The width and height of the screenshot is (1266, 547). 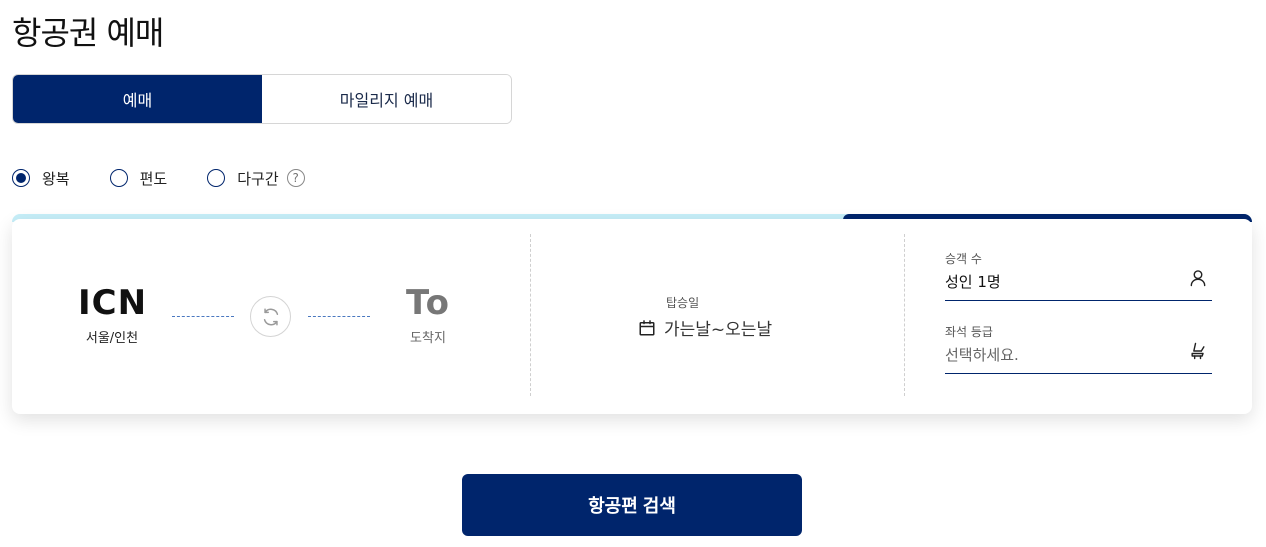 What do you see at coordinates (41, 178) in the screenshot?
I see `trip-type-round-trip: 왕복` at bounding box center [41, 178].